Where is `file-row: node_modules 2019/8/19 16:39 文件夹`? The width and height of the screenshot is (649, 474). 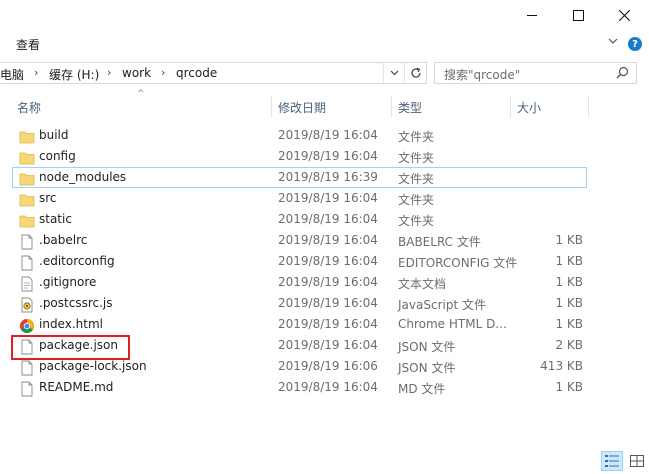 file-row: node_modules 2019/8/19 16:39 文件夹 is located at coordinates (299, 177).